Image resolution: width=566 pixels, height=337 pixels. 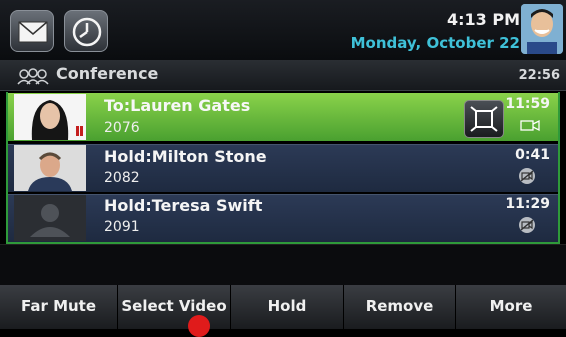 I want to click on conference-title: Conference, so click(x=107, y=73).